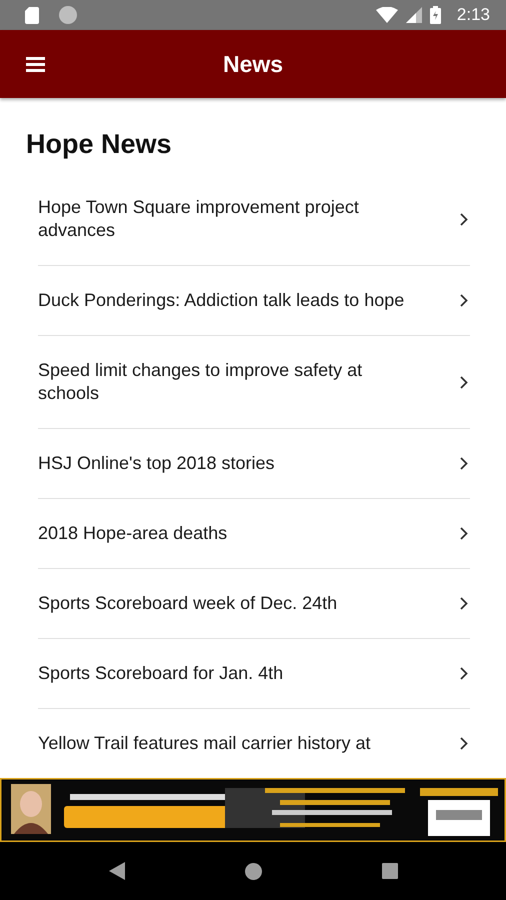  I want to click on home-icon, so click(253, 871).